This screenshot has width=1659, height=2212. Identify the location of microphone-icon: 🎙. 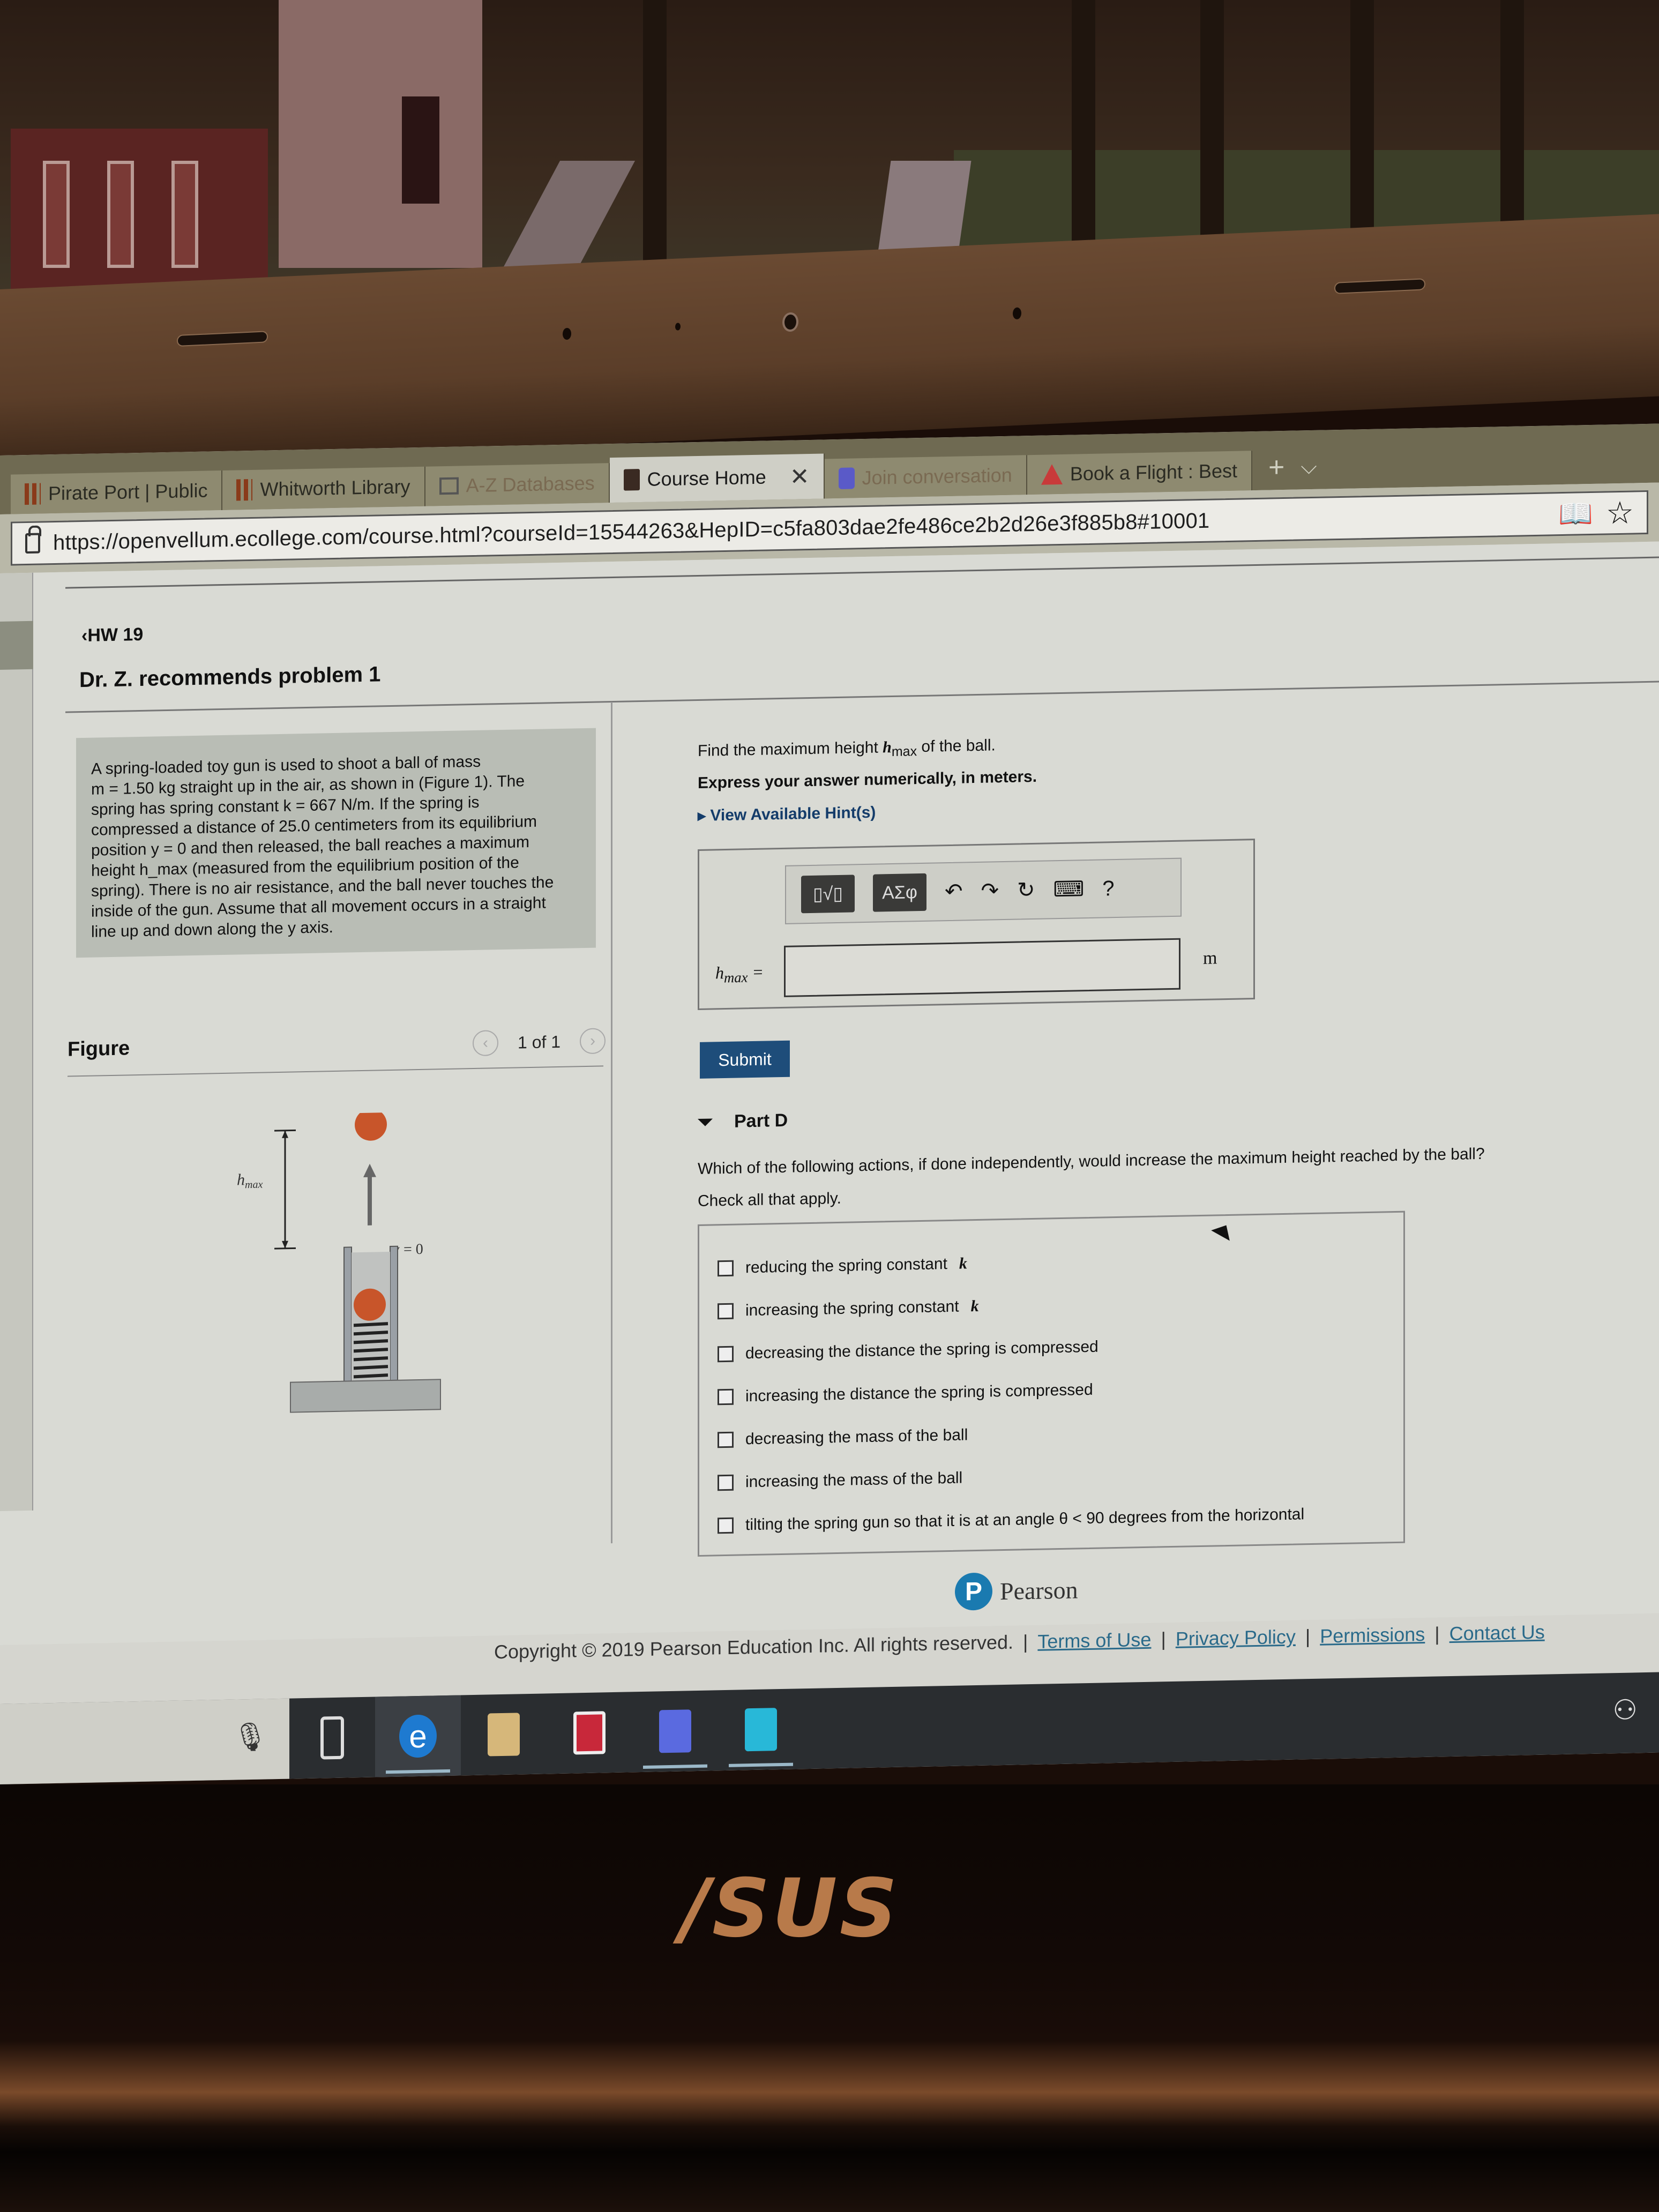
(250, 1736).